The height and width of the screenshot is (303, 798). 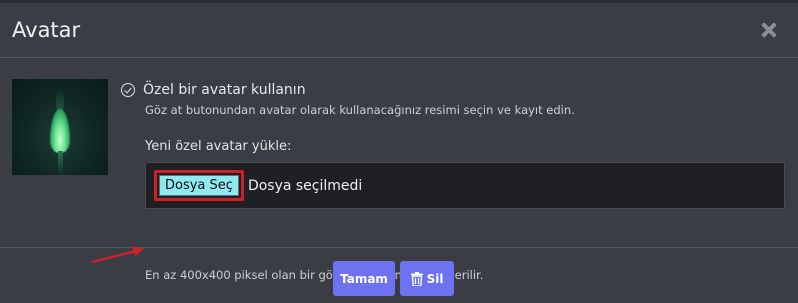 I want to click on custom-avatar-option: Özel bir avatar kullanın, so click(x=213, y=90).